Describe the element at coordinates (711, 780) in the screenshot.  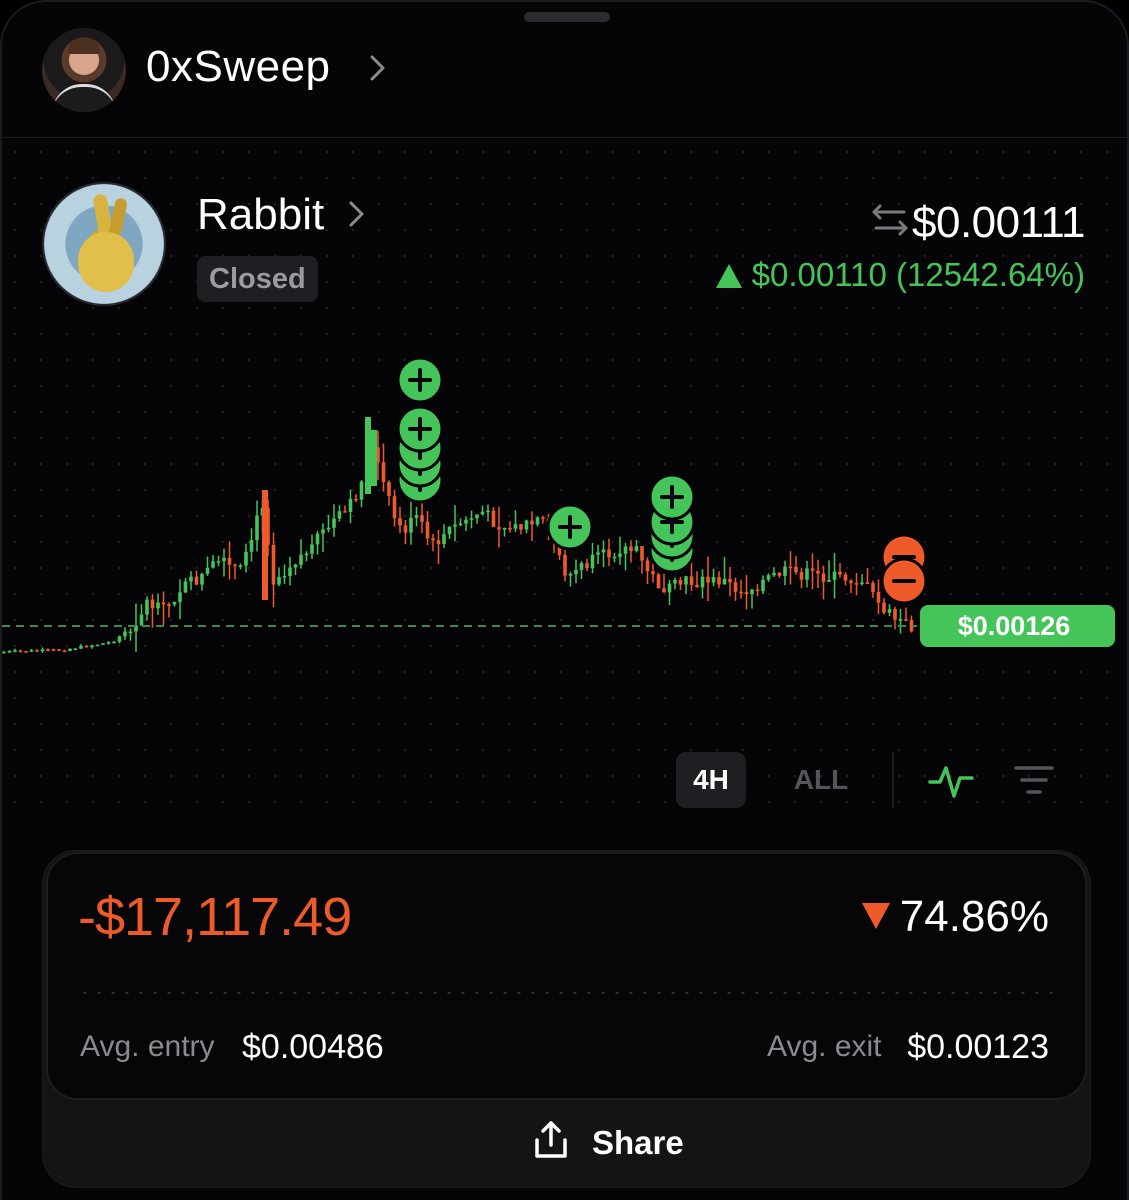
I see `tab-4h: 4H` at that location.